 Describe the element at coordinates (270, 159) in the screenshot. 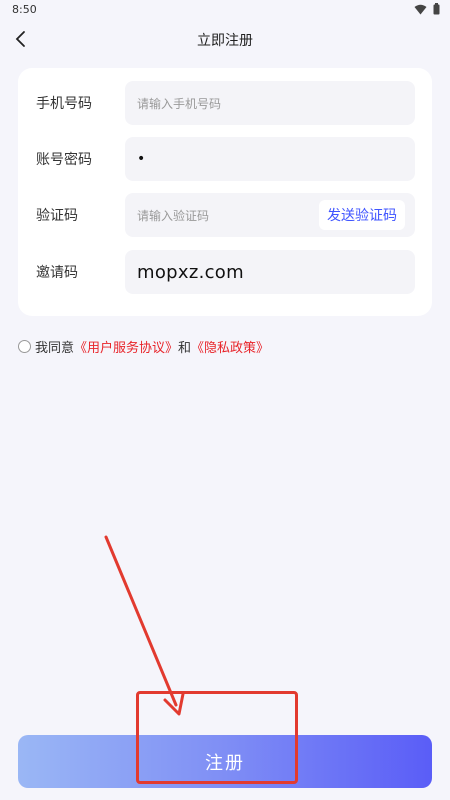

I see `password-input: •` at that location.